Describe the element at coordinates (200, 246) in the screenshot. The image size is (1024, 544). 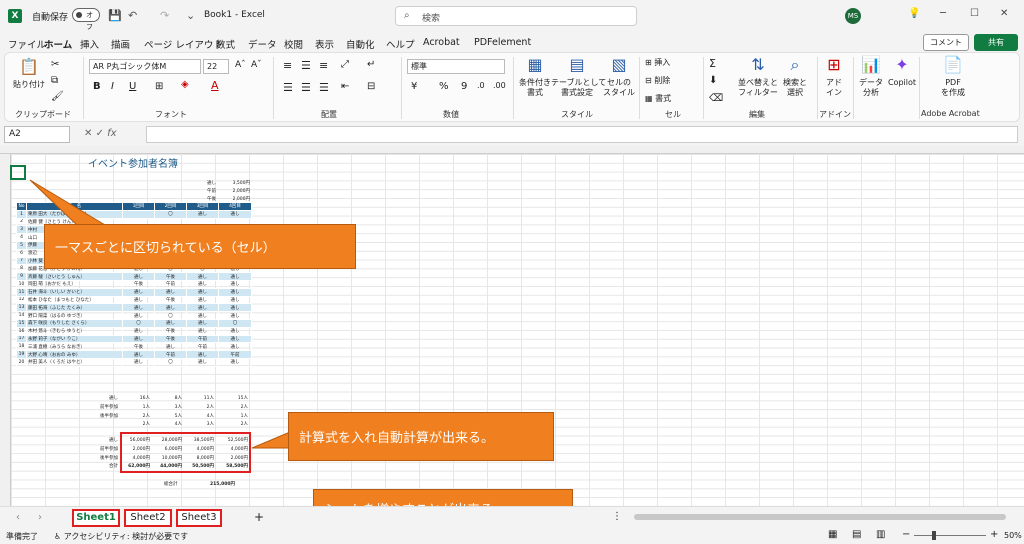
I see `callout-cell: 一マスごとに区切られている（セル）` at that location.